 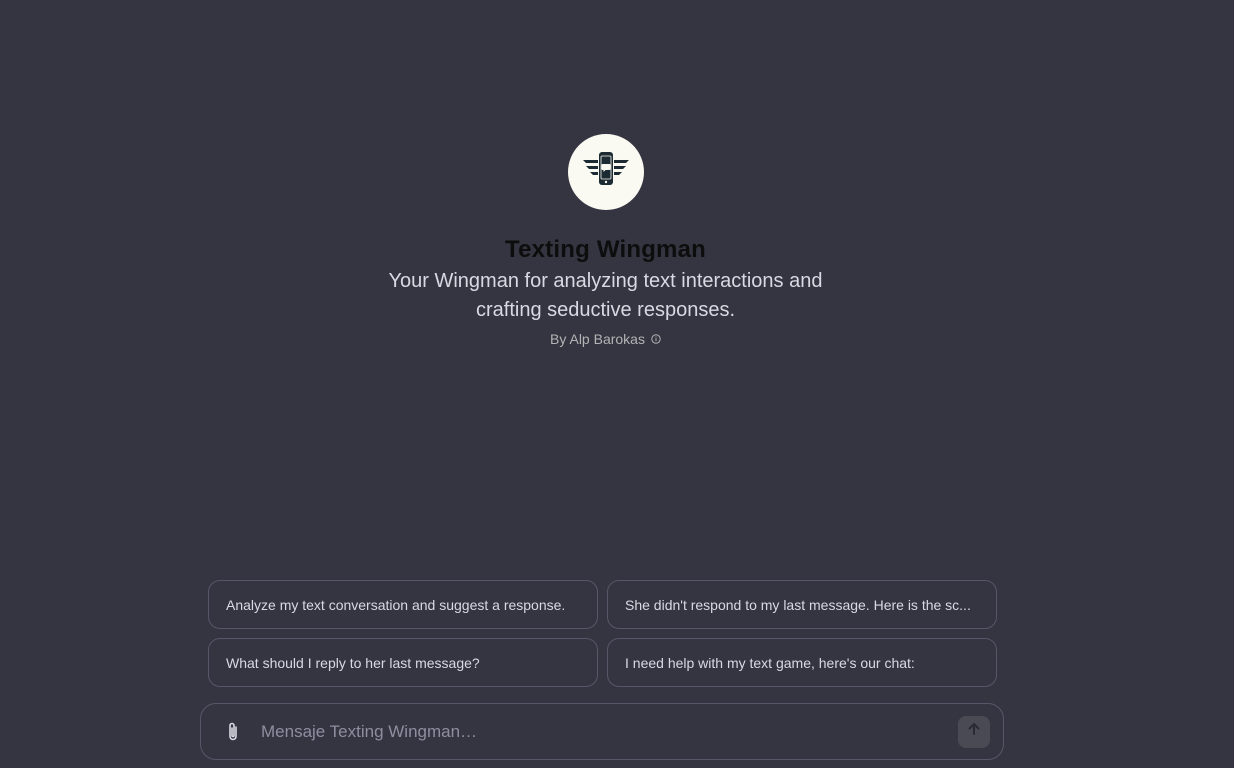 I want to click on message-composer, so click(x=602, y=731).